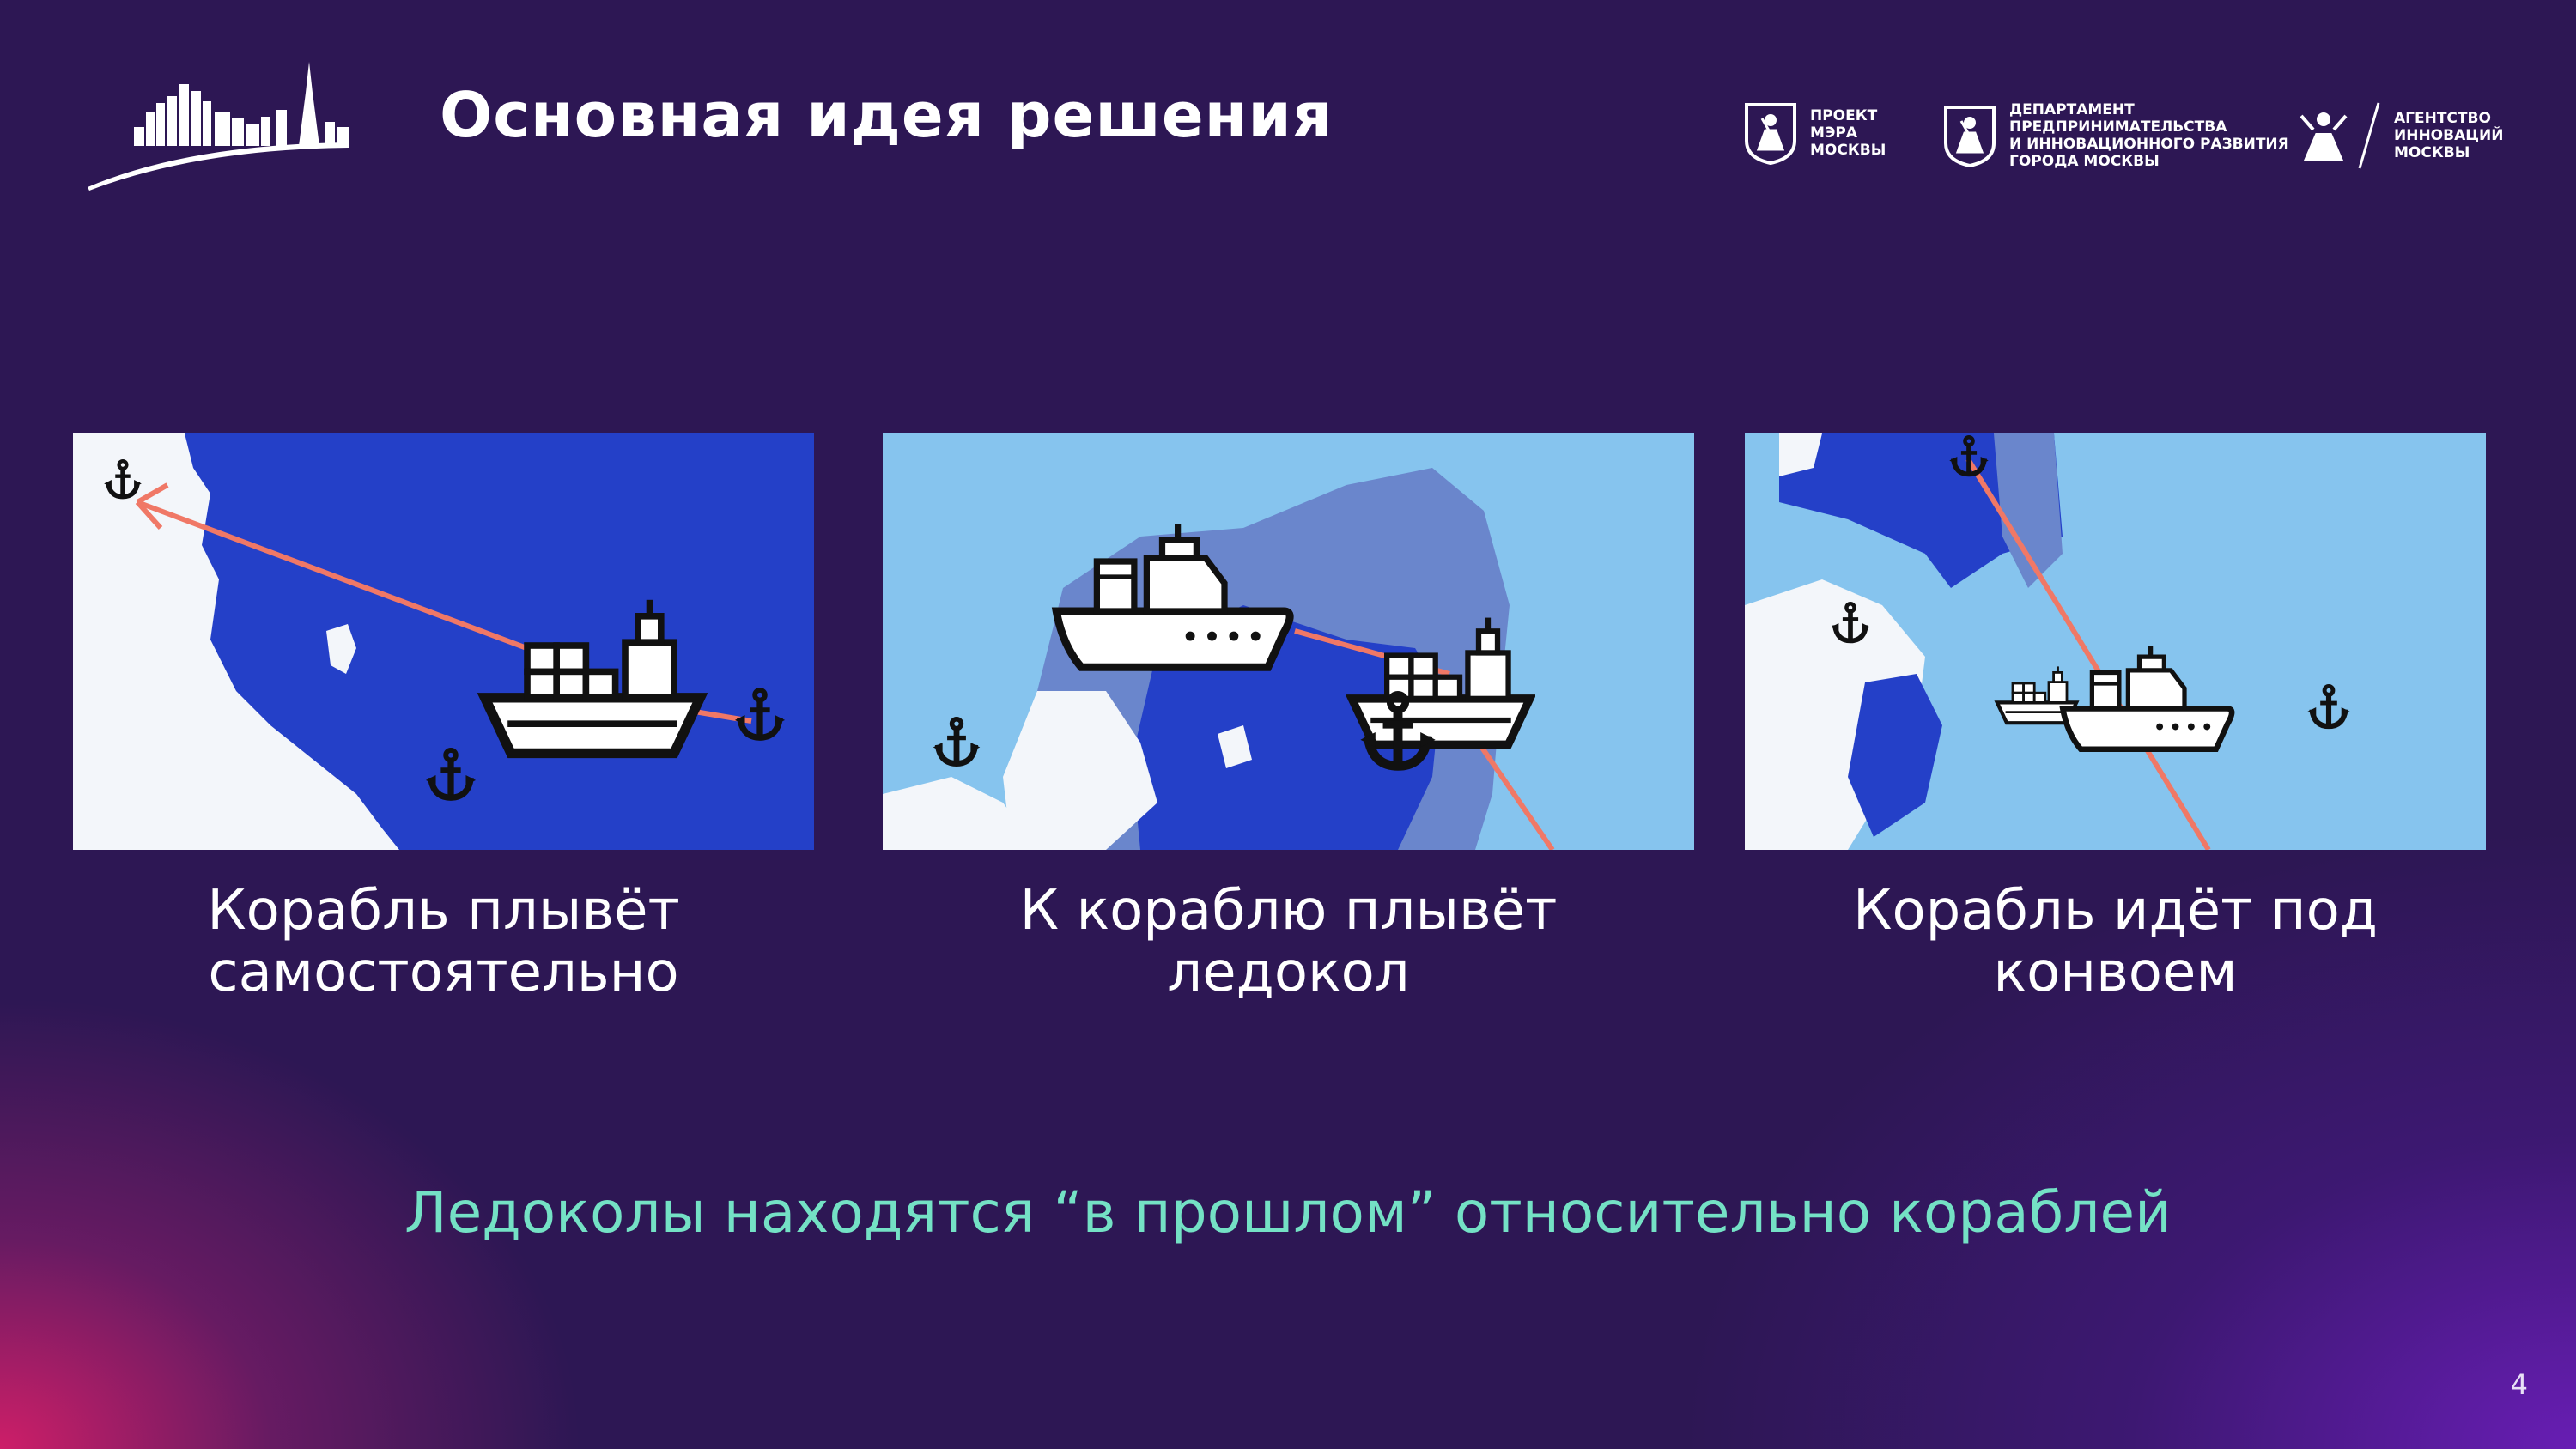 The image size is (2576, 1449). Describe the element at coordinates (2449, 135) in the screenshot. I see `logo-label: АГЕНТСТВО ИННОВАЦИЙ МОСКВЫ` at that location.